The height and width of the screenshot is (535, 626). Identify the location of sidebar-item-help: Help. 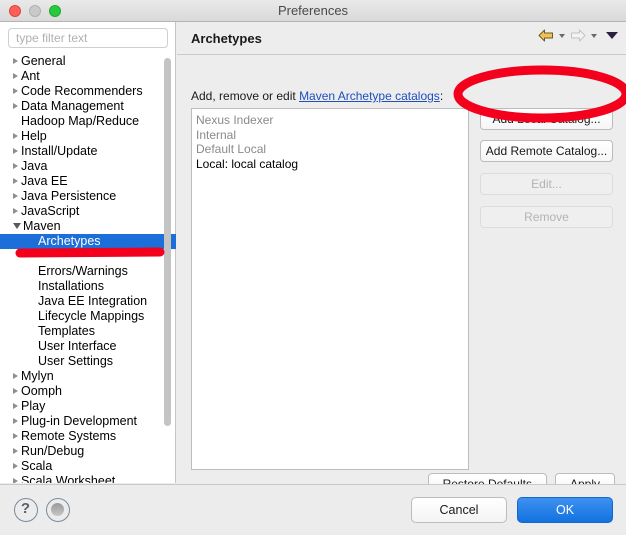
(88, 136).